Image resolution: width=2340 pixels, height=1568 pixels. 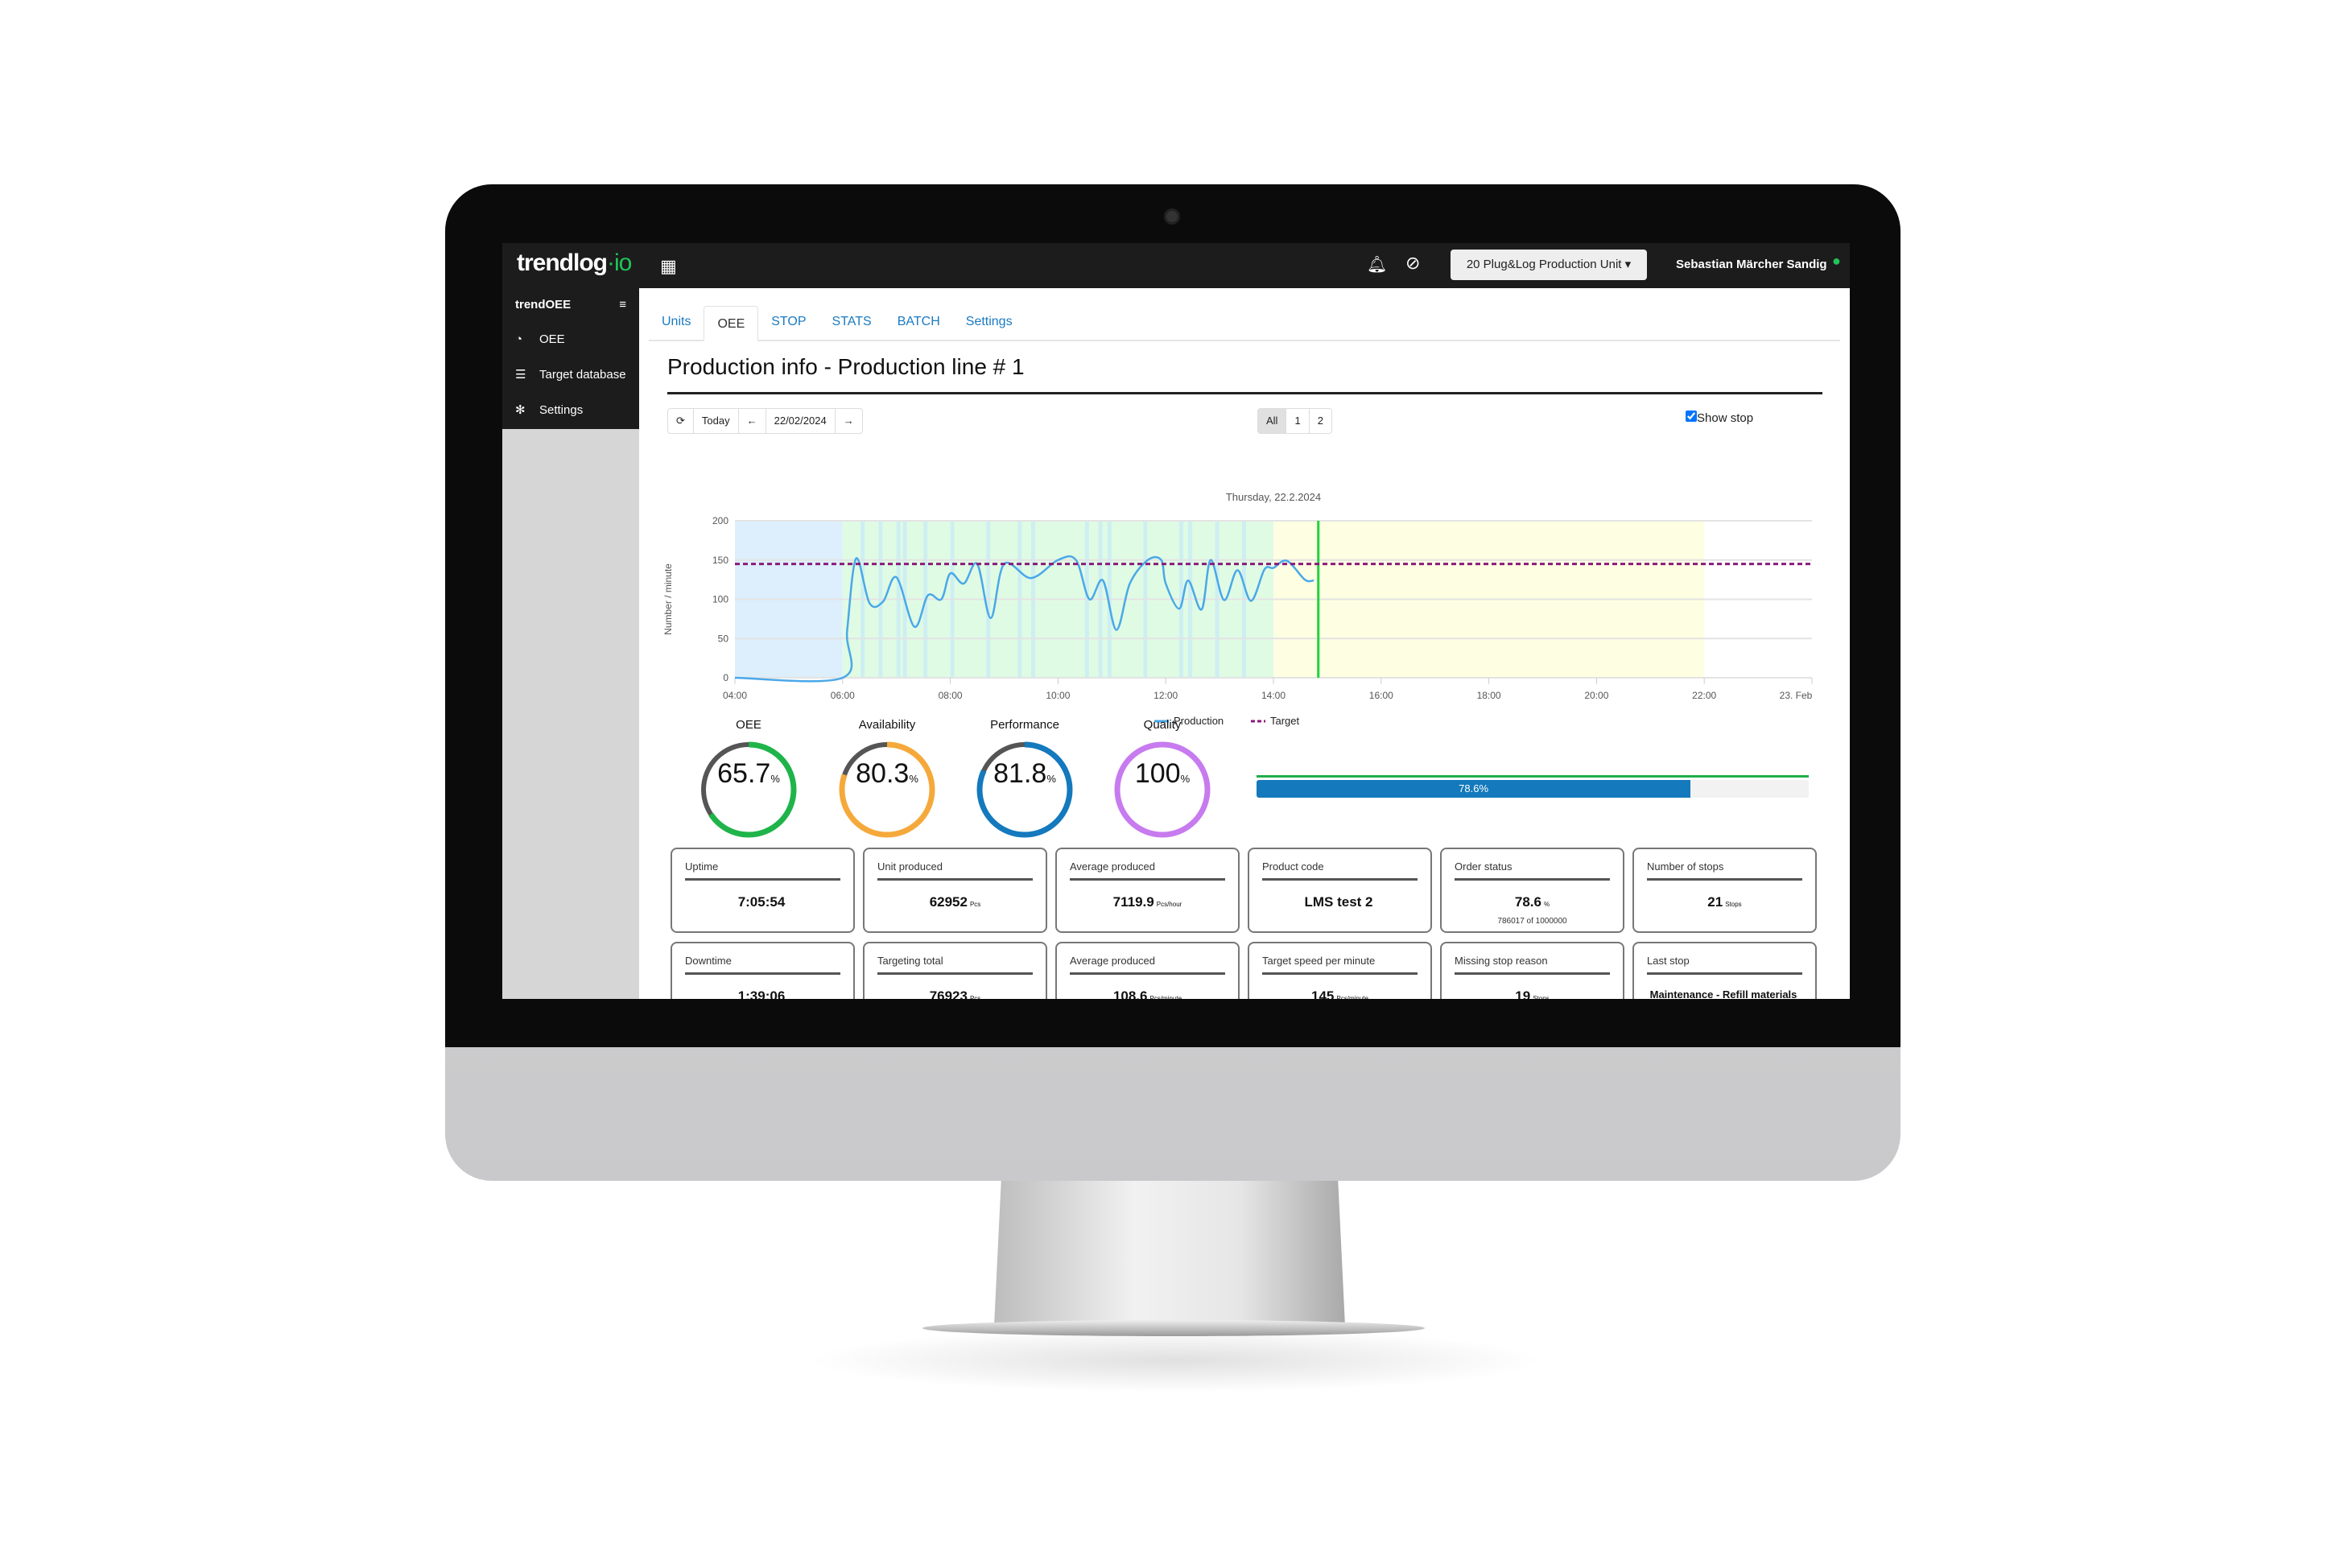 I want to click on card-value: 19 Stops, so click(x=1532, y=994).